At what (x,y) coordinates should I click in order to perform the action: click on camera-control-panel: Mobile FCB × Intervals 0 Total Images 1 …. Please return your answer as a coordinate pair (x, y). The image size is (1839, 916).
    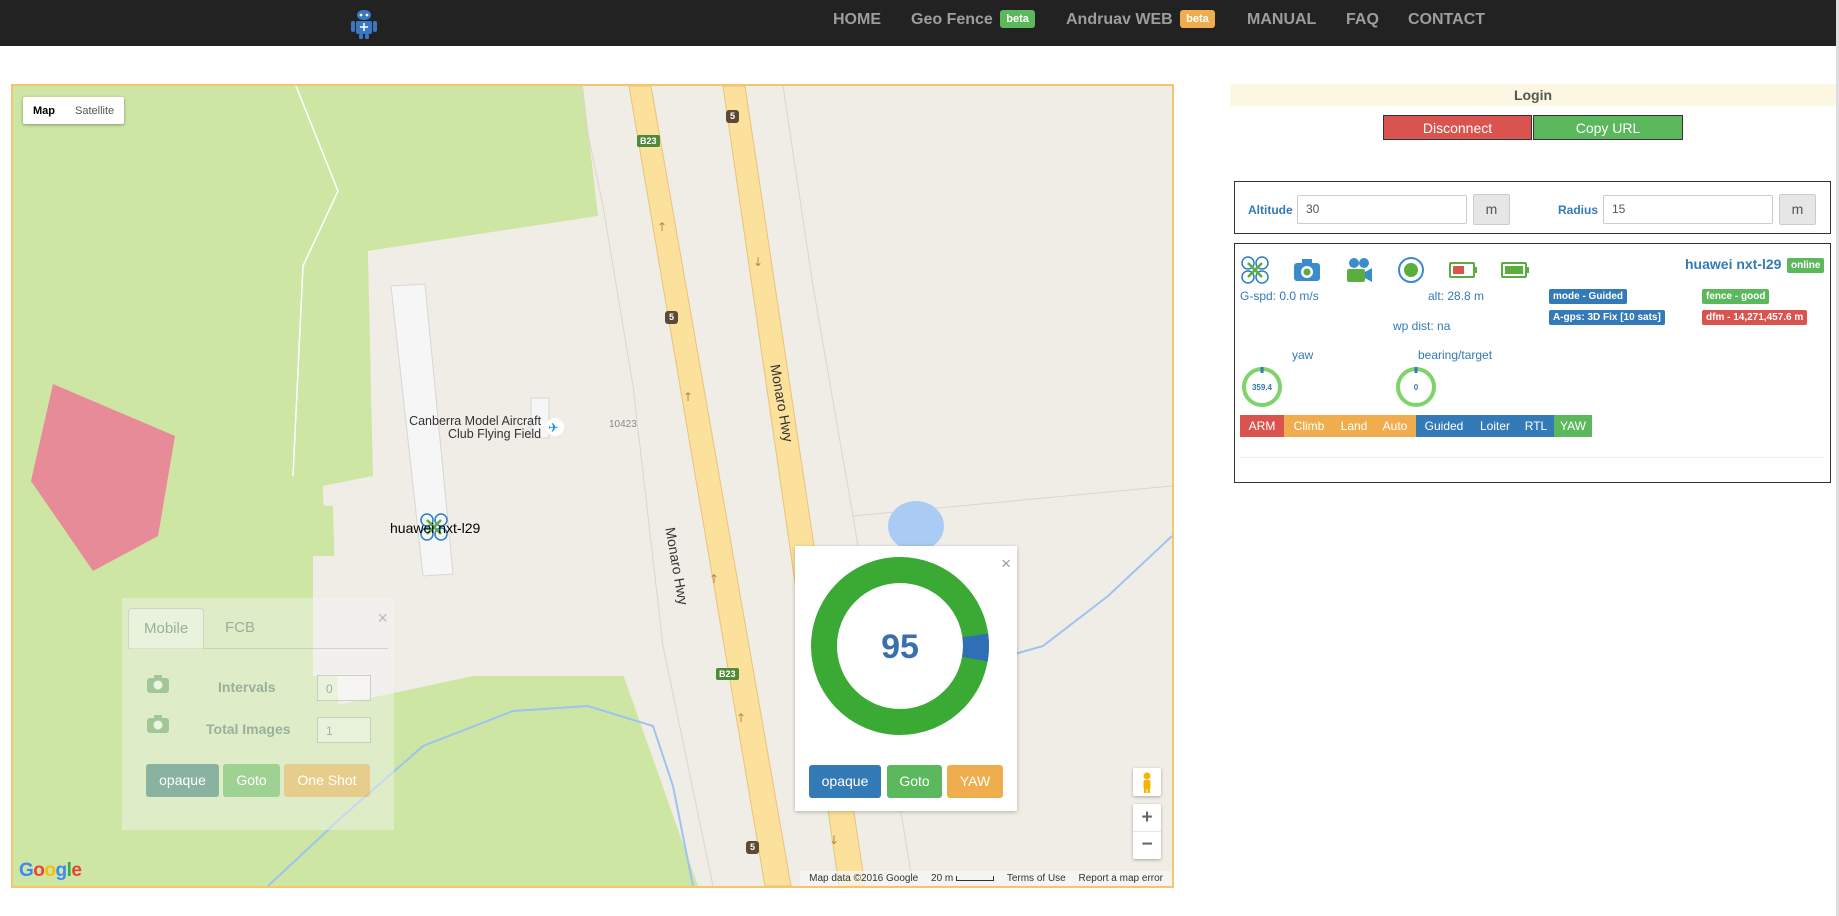
    Looking at the image, I should click on (258, 714).